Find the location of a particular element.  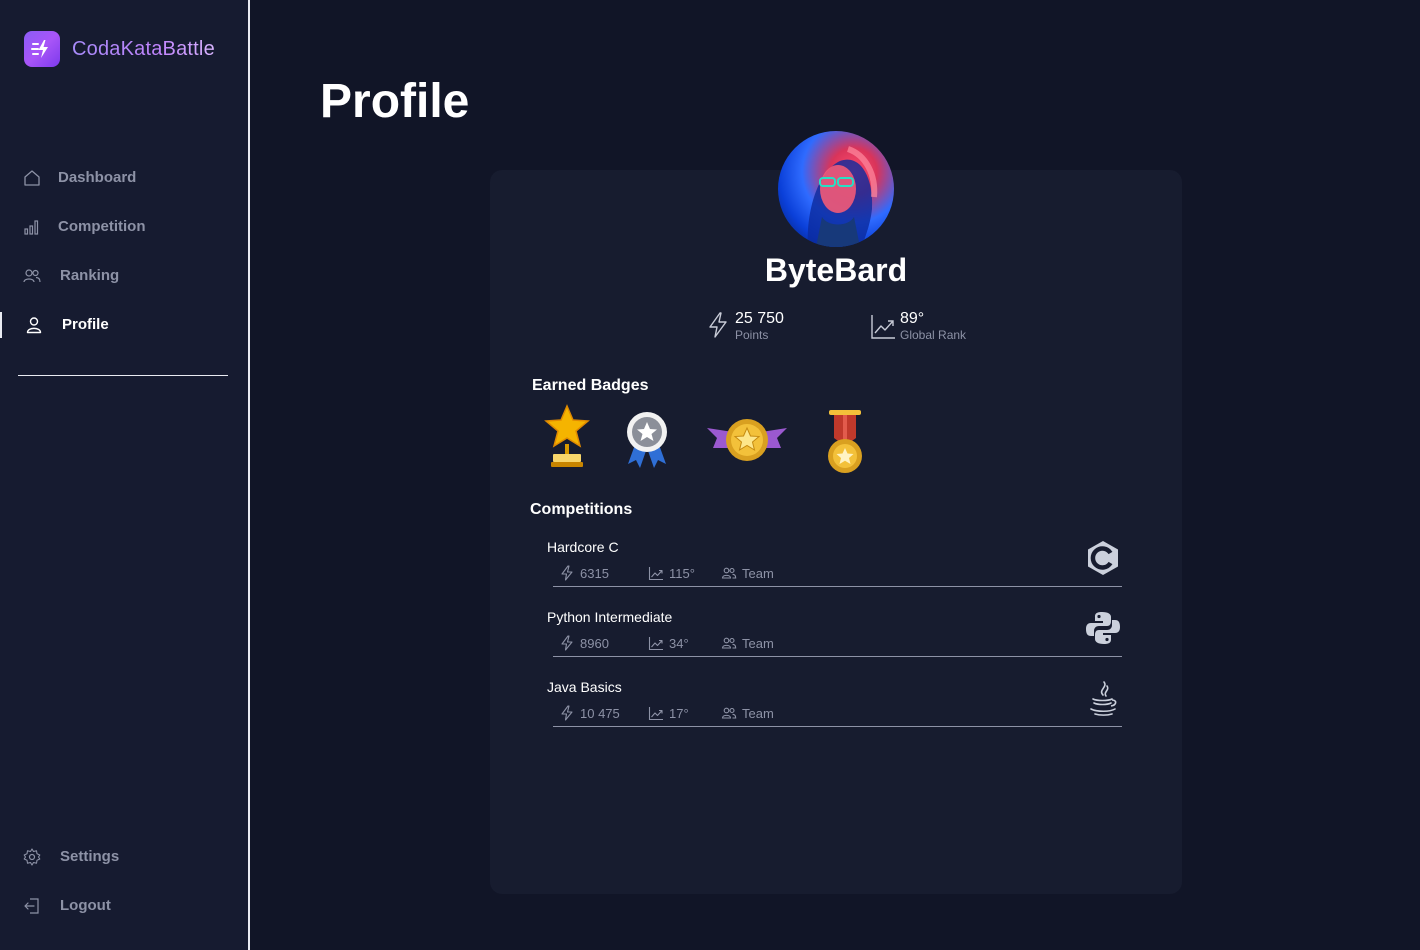

sidebar-item-ranking: Ranking is located at coordinates (124, 276).